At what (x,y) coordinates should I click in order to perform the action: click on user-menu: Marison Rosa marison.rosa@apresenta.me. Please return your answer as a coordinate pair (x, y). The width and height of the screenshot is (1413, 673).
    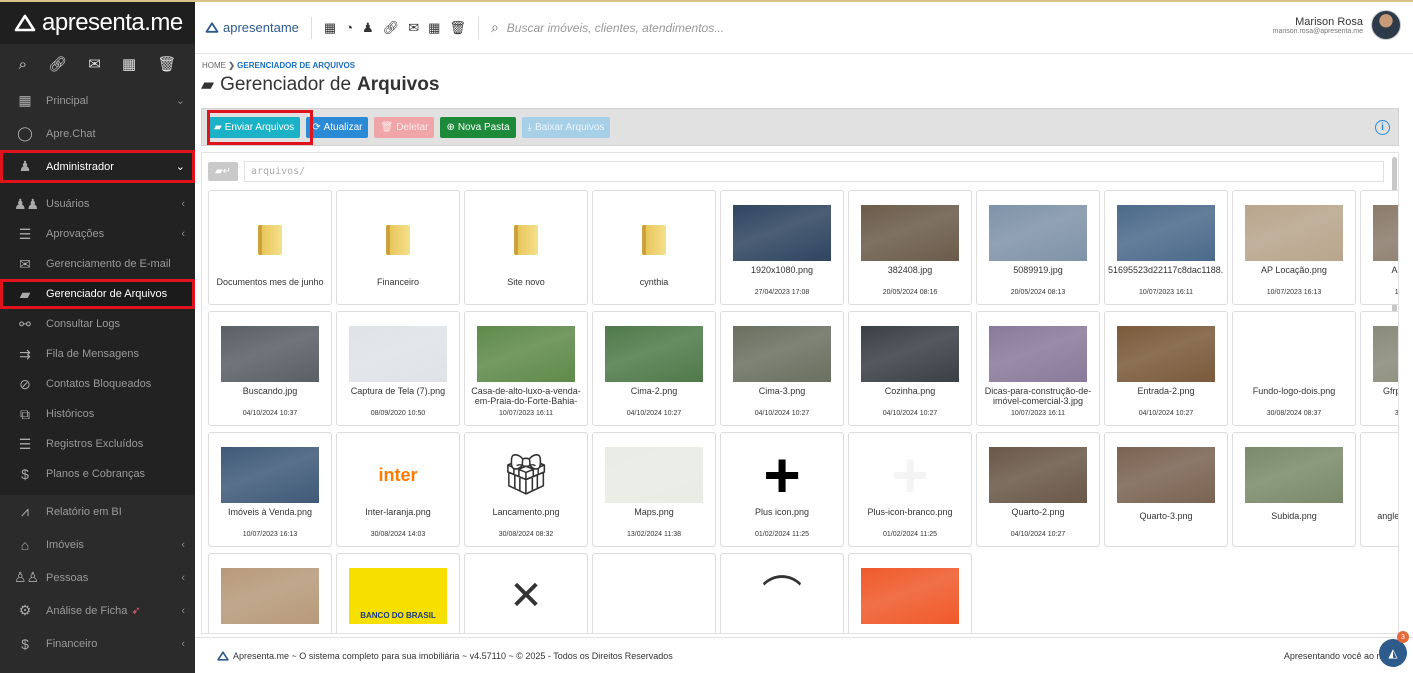
    Looking at the image, I should click on (1337, 25).